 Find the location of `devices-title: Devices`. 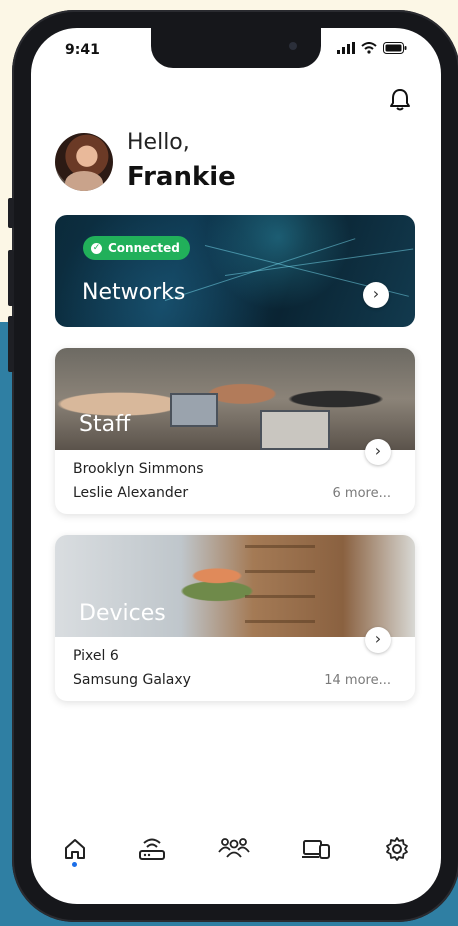

devices-title: Devices is located at coordinates (122, 613).